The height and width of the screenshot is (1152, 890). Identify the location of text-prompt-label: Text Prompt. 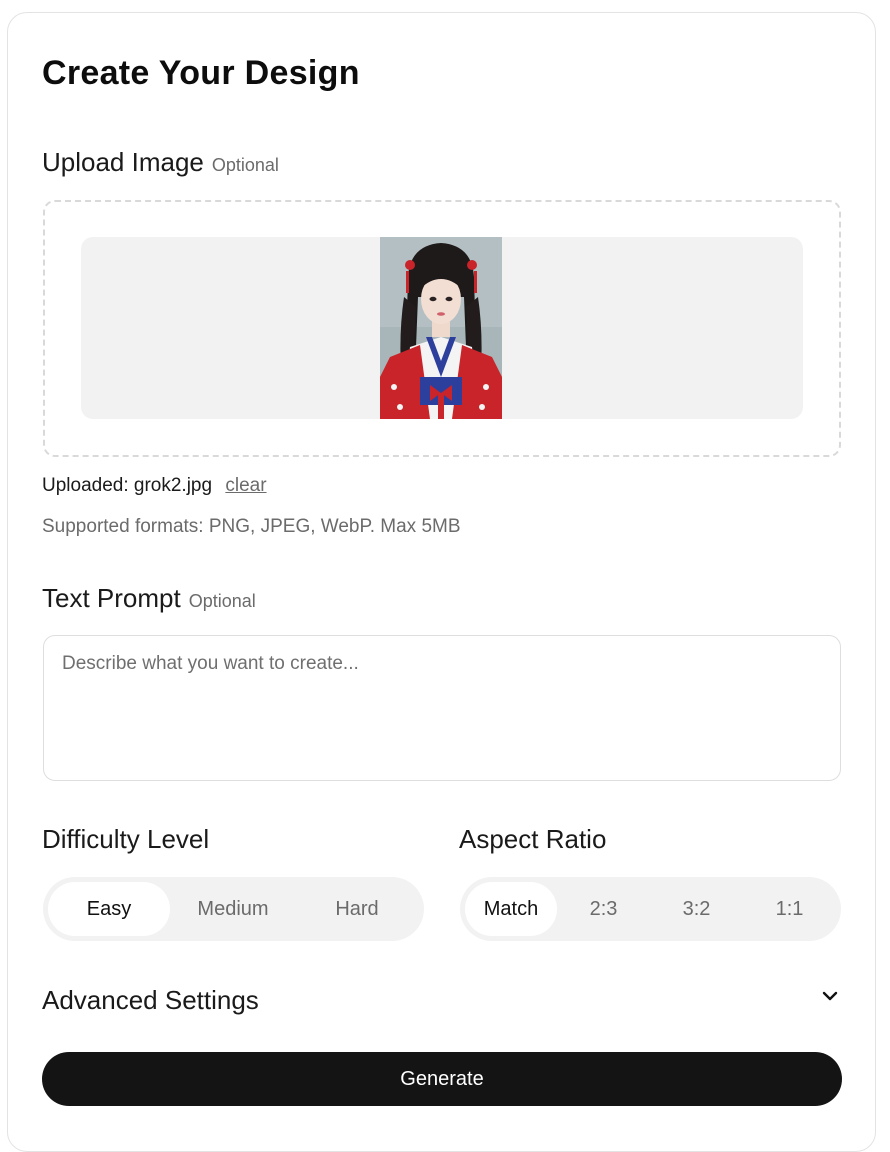
(111, 598).